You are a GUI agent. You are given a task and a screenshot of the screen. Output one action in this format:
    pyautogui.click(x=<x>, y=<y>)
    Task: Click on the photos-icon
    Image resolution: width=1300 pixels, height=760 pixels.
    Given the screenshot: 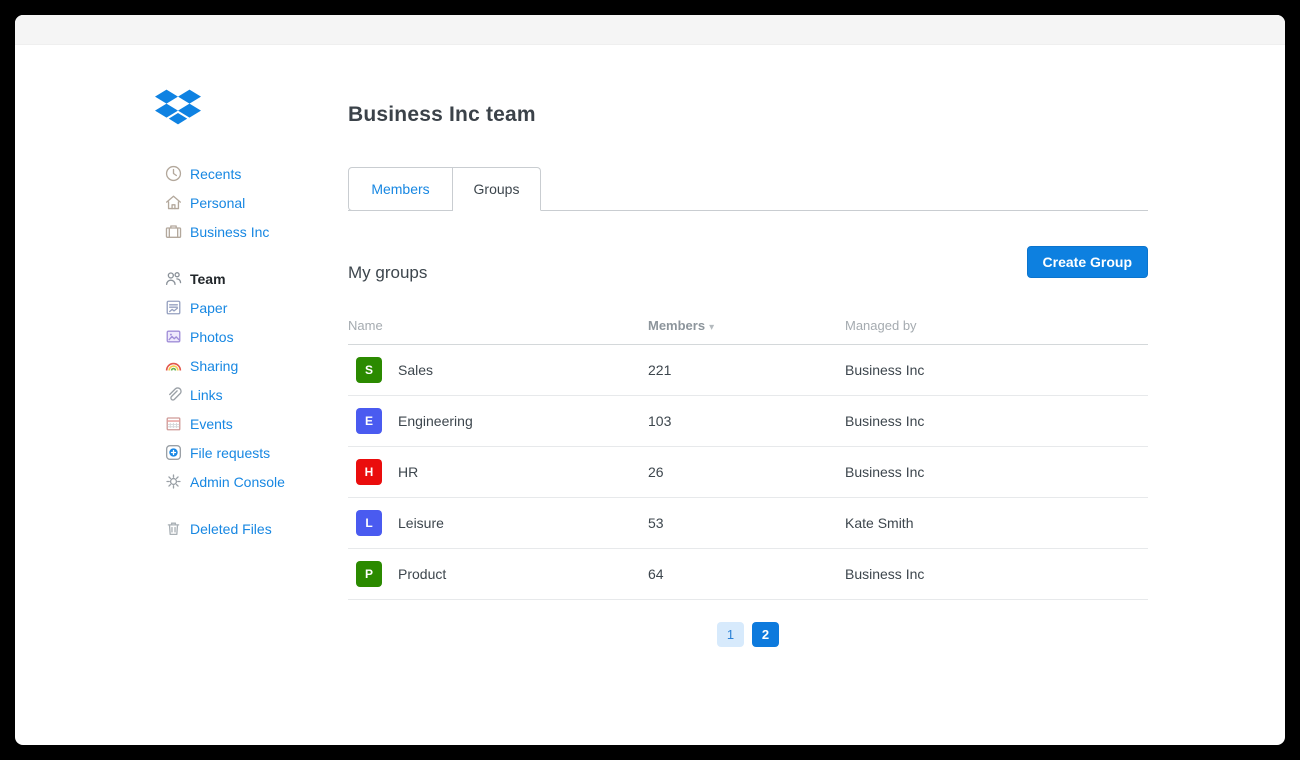 What is the action you would take?
    pyautogui.click(x=173, y=337)
    